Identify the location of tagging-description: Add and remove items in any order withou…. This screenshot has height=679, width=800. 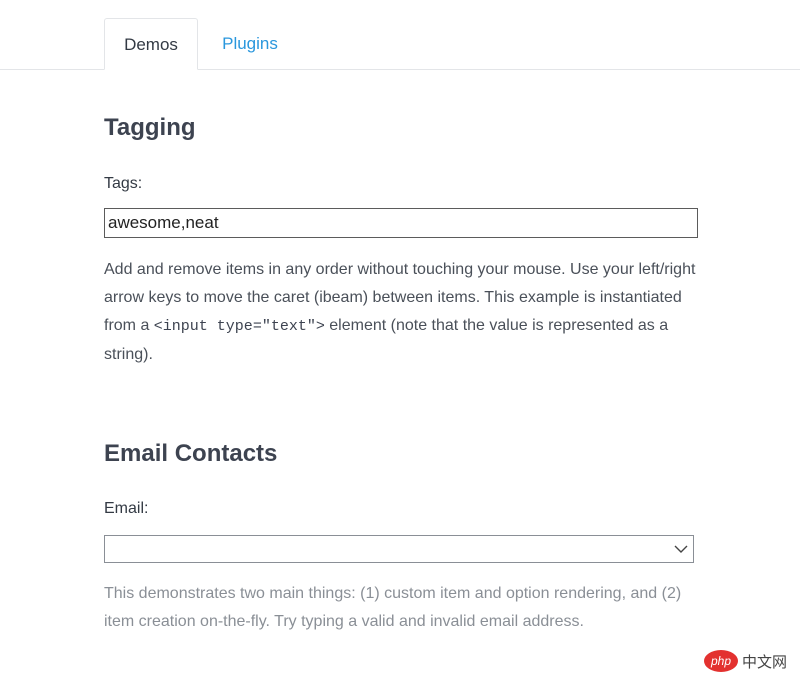
(404, 312).